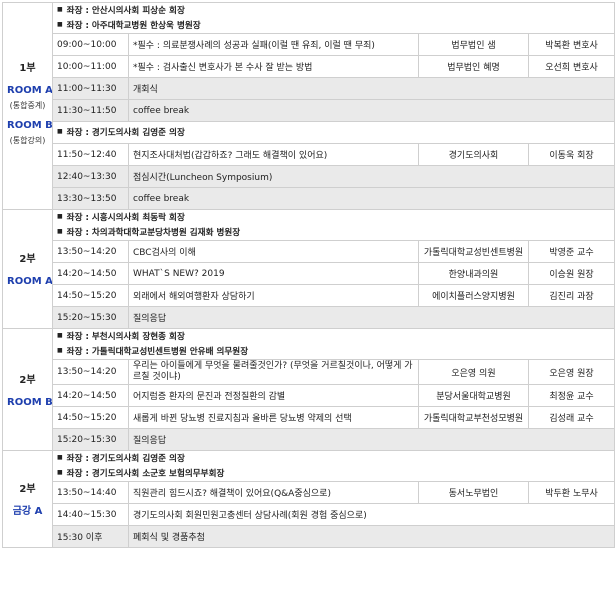  I want to click on time-cell: 13:50~14:40, so click(90, 492).